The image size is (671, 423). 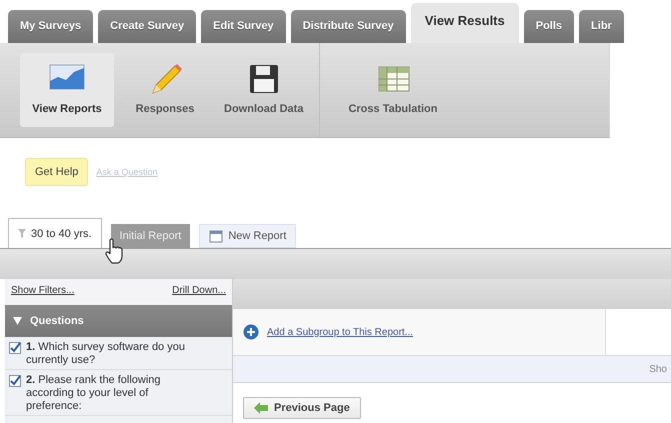 I want to click on section-header: Questions, so click(x=118, y=321).